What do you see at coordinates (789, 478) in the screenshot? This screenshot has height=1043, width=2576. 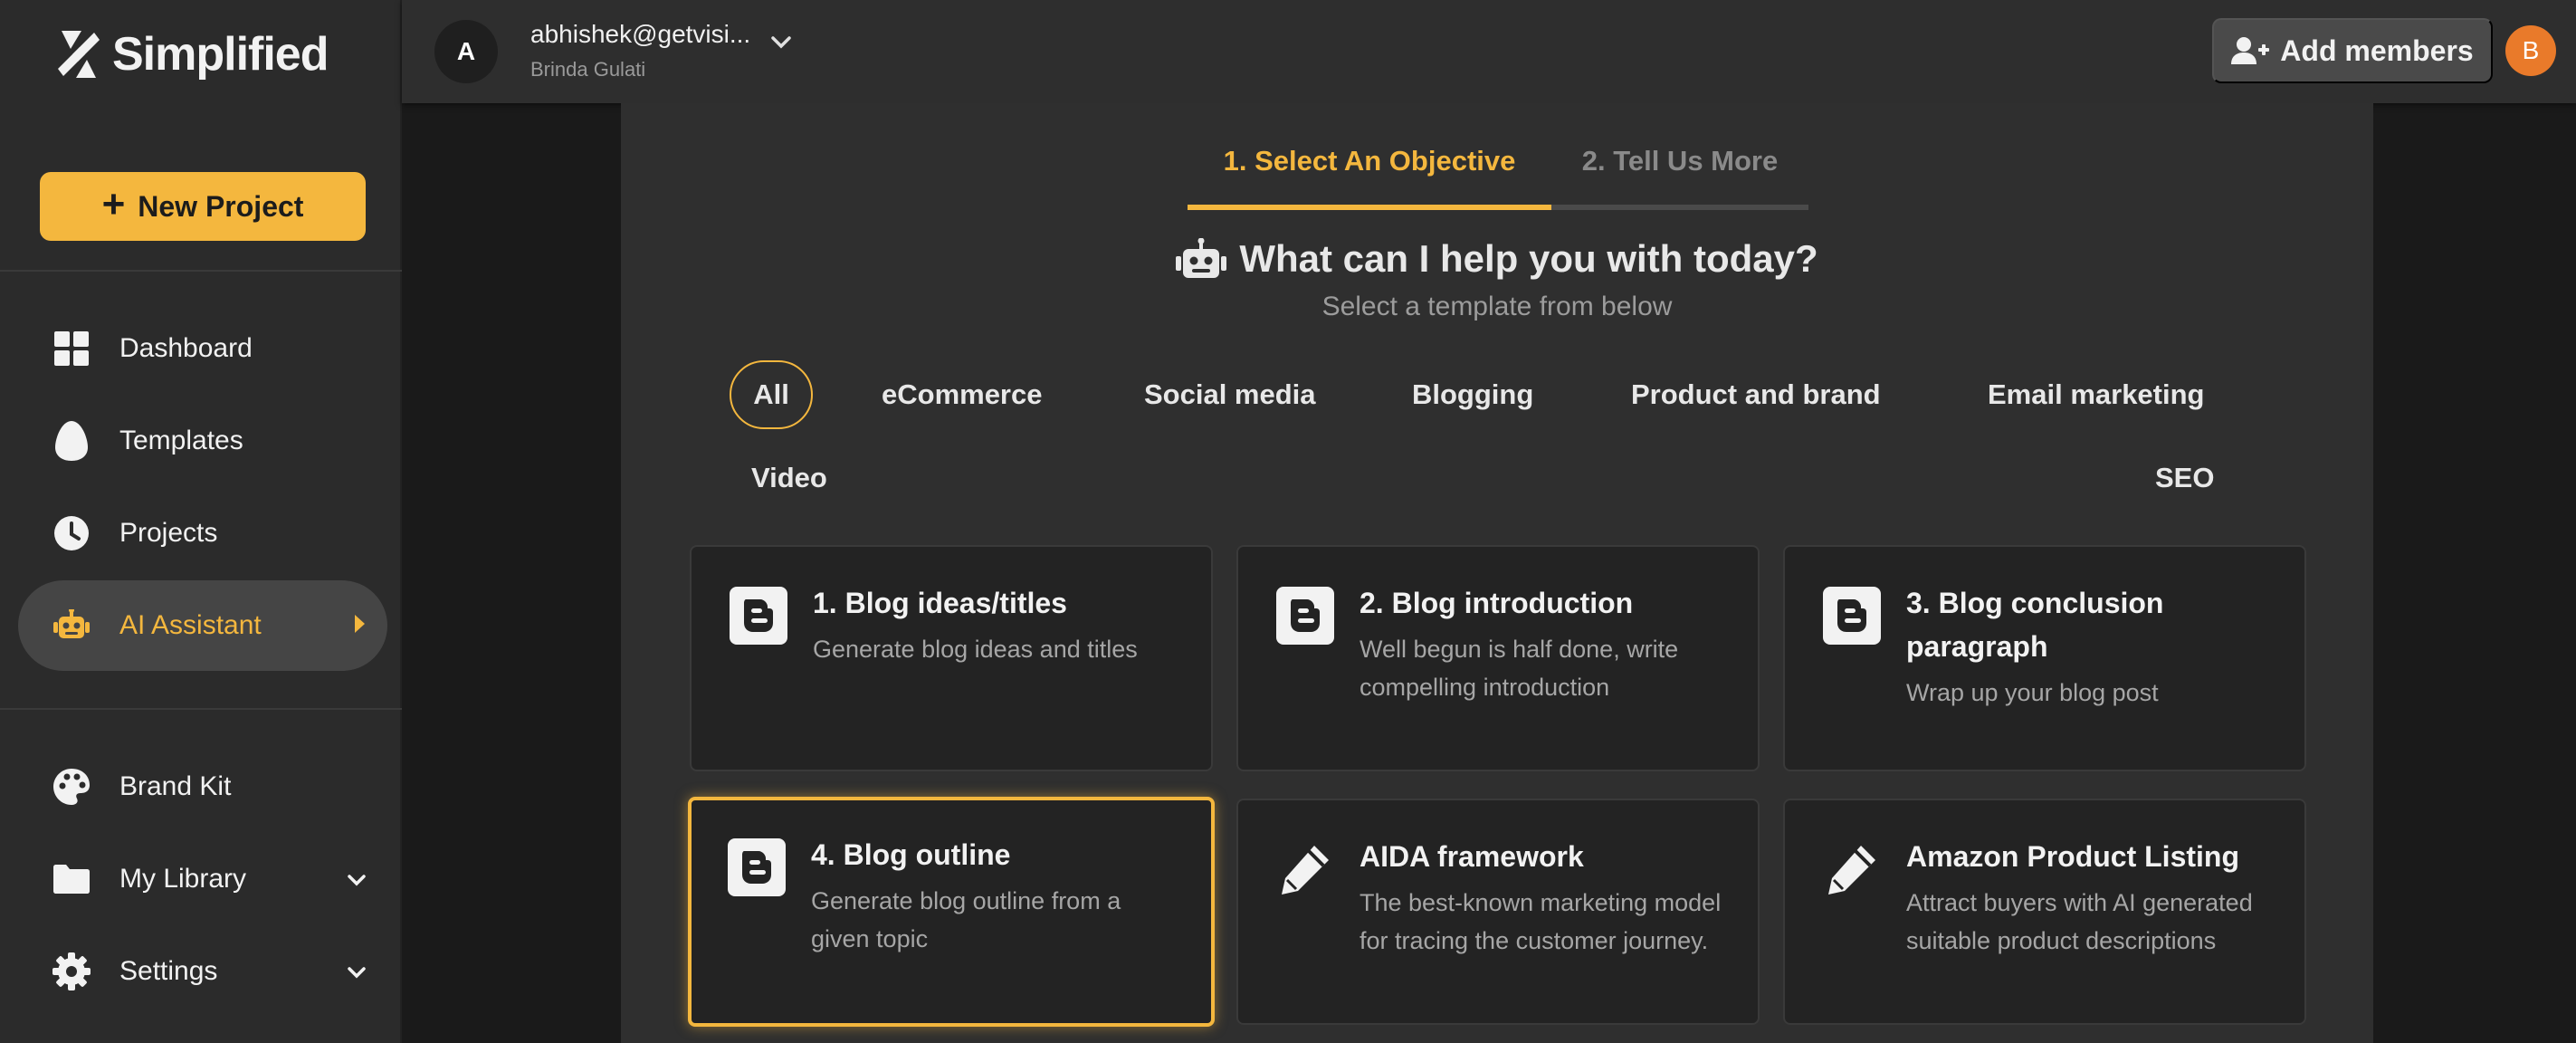 I see `category-chip-video: Video` at bounding box center [789, 478].